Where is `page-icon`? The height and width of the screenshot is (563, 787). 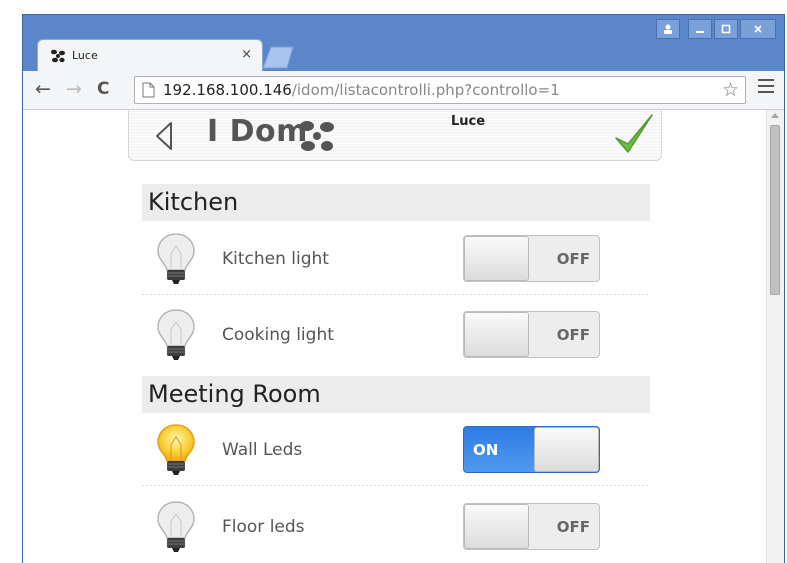 page-icon is located at coordinates (148, 90).